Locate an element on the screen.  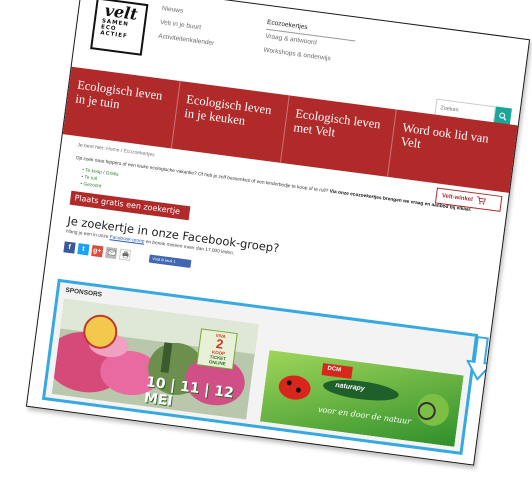
velt-logo: velt SAMEN ECO ACTIEF is located at coordinates (119, 28).